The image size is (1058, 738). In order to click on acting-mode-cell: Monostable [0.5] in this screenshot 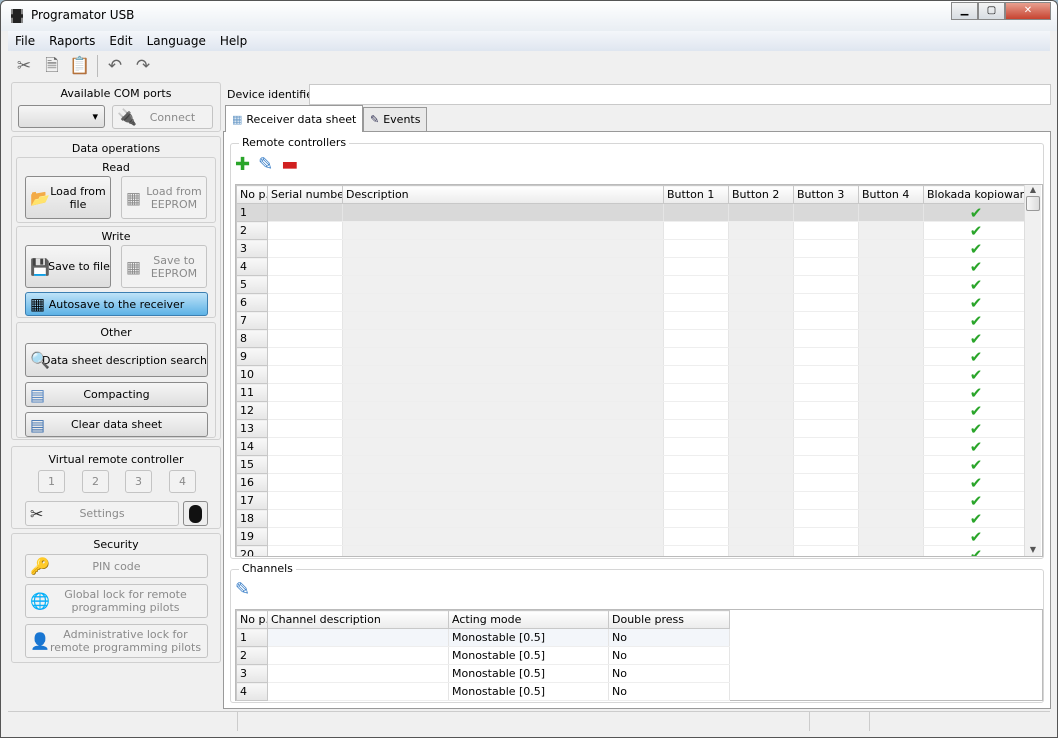, I will do `click(528, 655)`.